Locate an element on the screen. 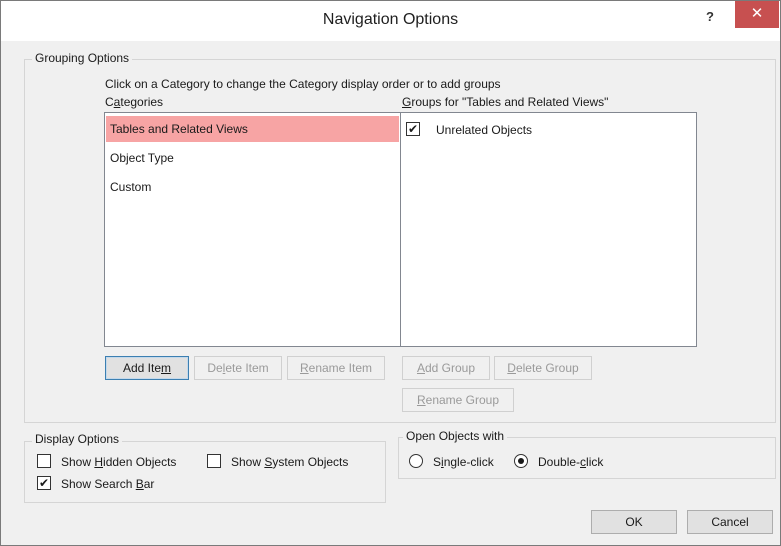  double-click-radio is located at coordinates (521, 461).